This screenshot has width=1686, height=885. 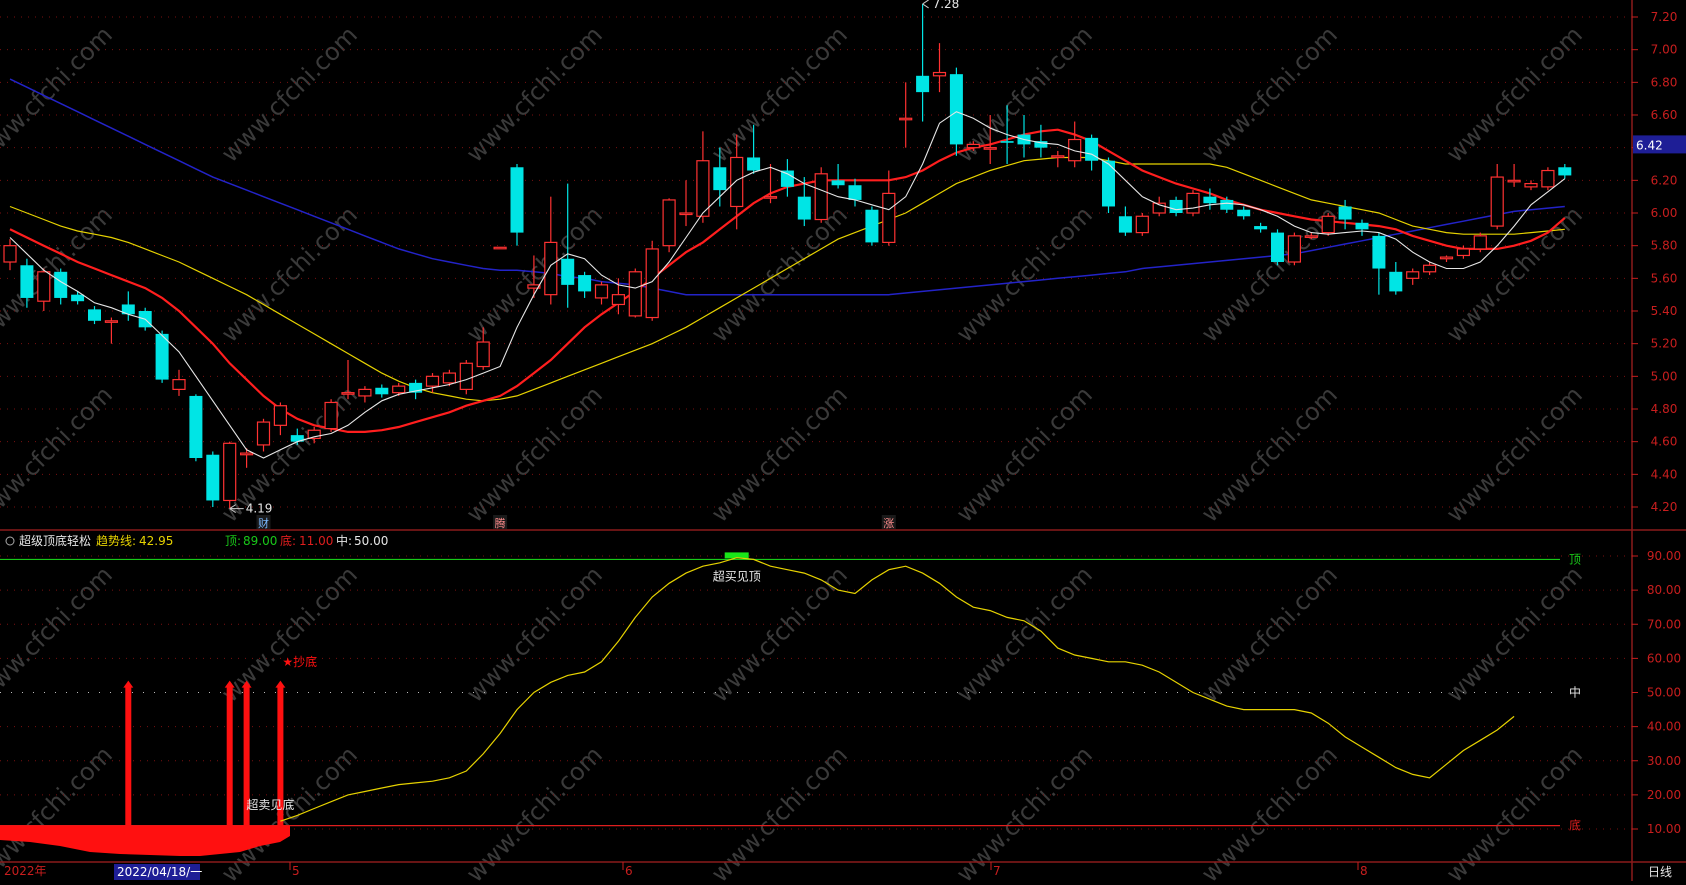 I want to click on bottom-label: 底:, so click(x=288, y=540).